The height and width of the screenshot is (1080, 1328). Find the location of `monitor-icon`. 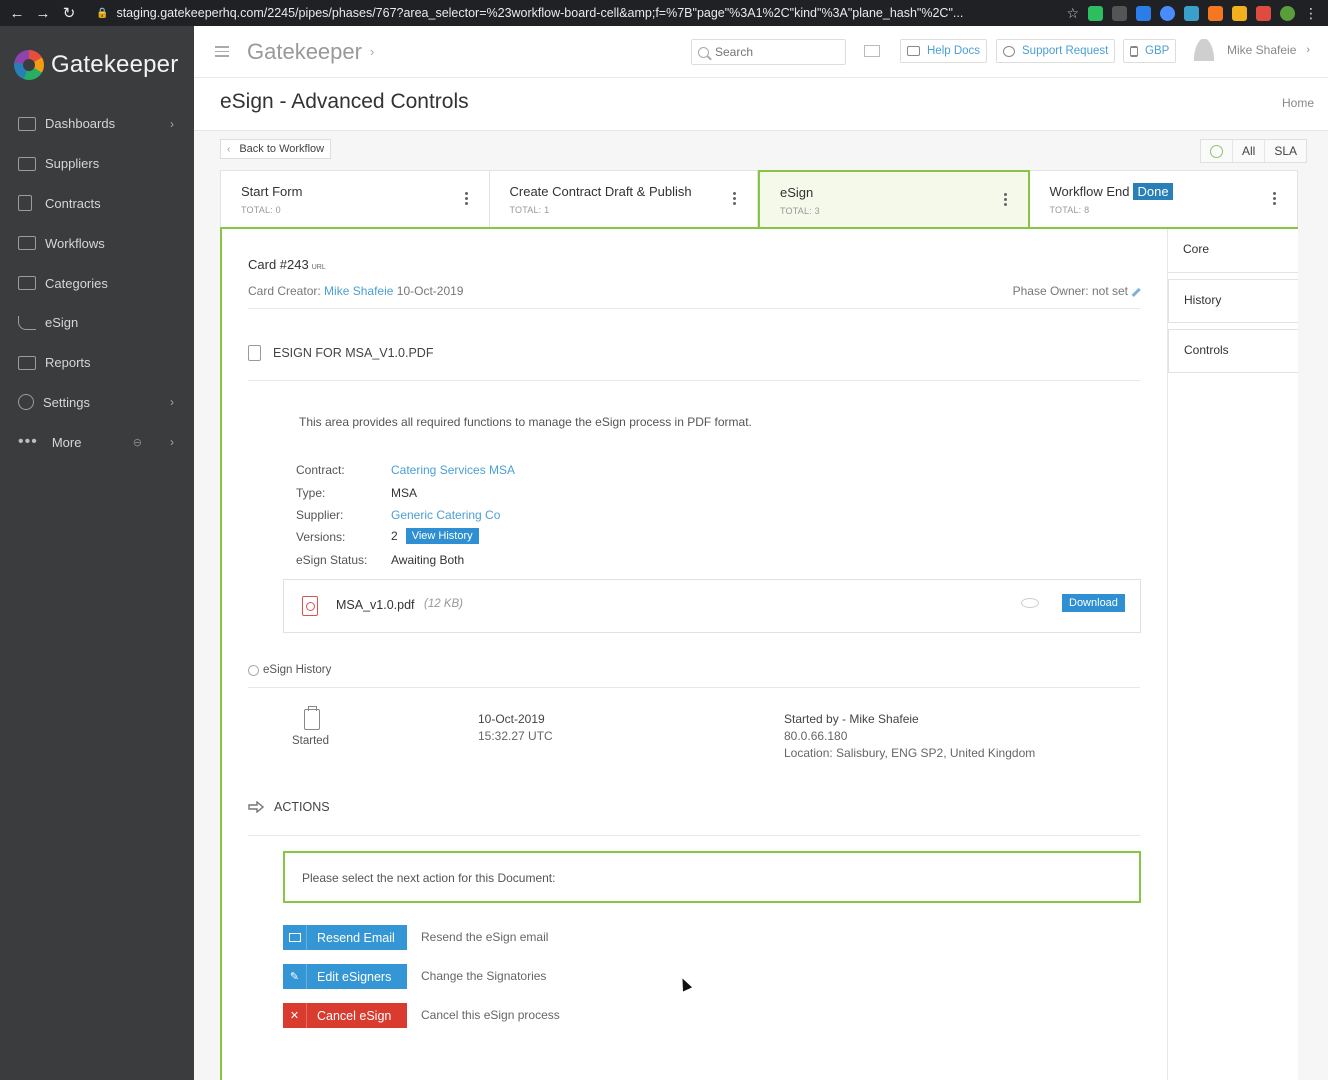

monitor-icon is located at coordinates (27, 123).